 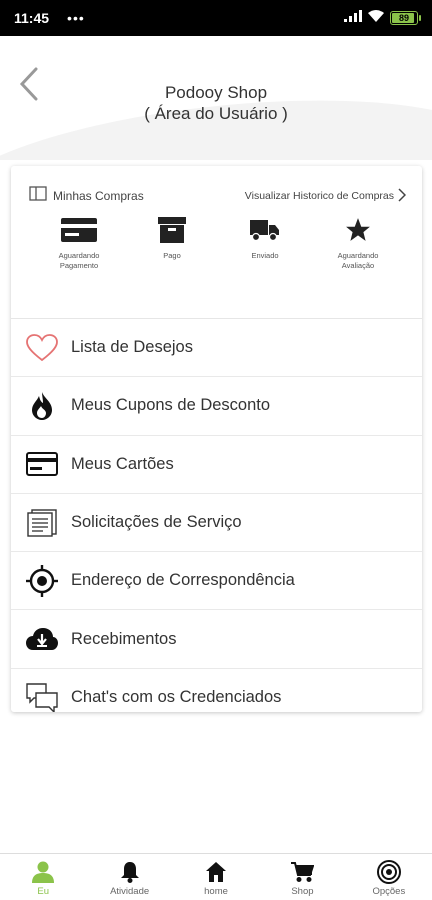 What do you see at coordinates (216, 872) in the screenshot?
I see `home-icon` at bounding box center [216, 872].